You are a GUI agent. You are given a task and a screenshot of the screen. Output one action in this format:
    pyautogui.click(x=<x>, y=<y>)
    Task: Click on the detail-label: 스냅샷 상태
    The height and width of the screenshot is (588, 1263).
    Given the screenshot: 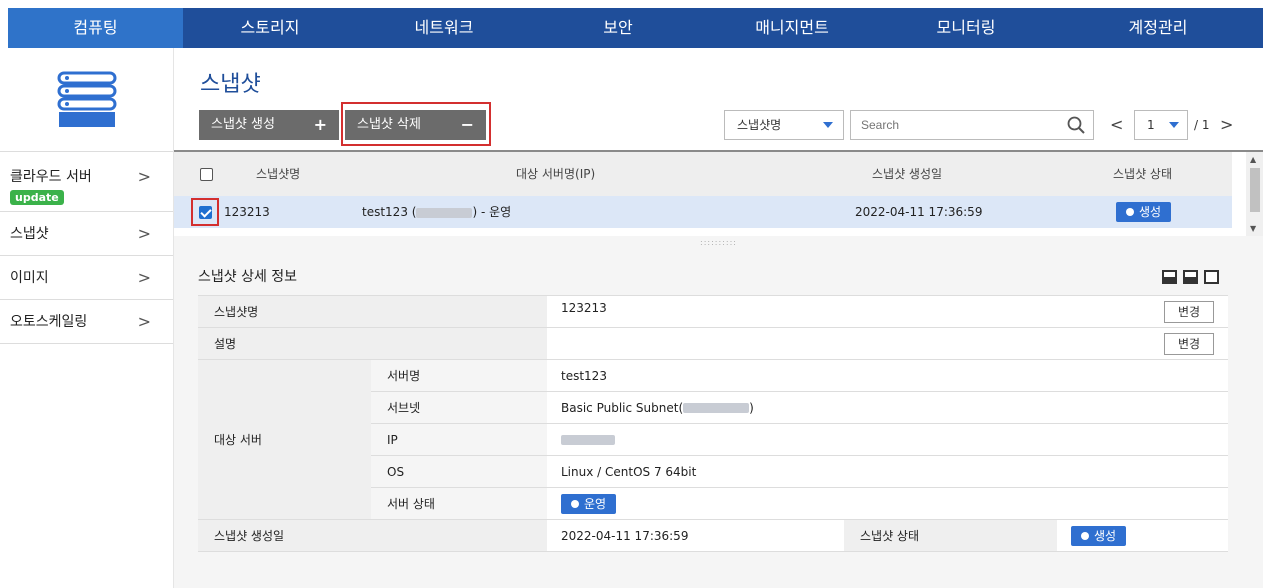 What is the action you would take?
    pyautogui.click(x=950, y=535)
    